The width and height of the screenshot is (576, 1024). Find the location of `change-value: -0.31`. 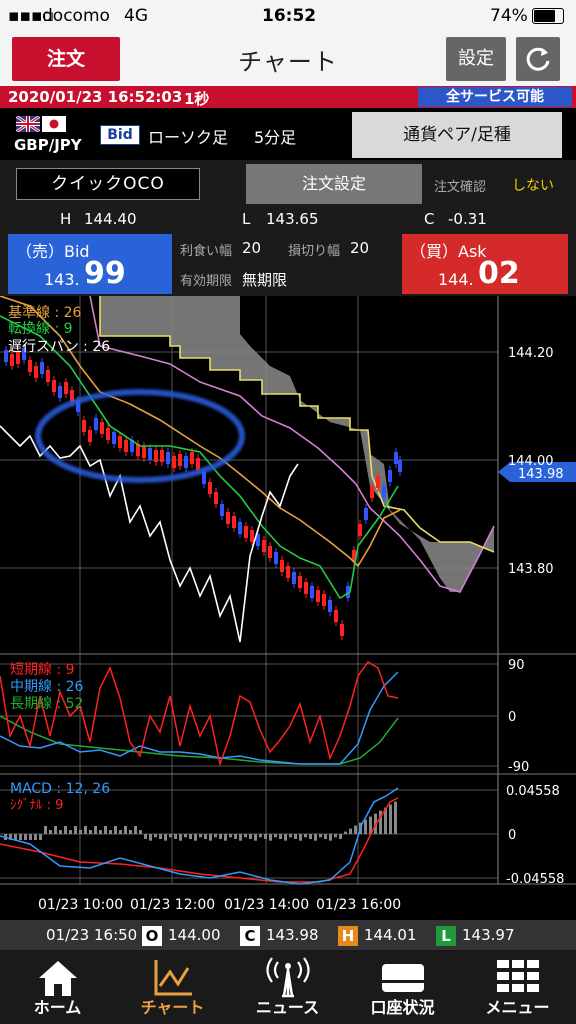

change-value: -0.31 is located at coordinates (467, 219).